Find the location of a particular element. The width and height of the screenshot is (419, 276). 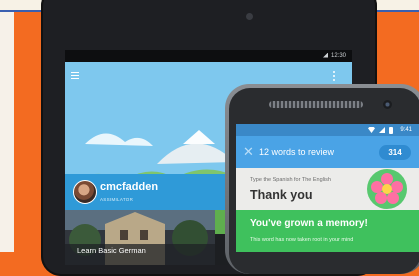

course-image is located at coordinates (140, 237).